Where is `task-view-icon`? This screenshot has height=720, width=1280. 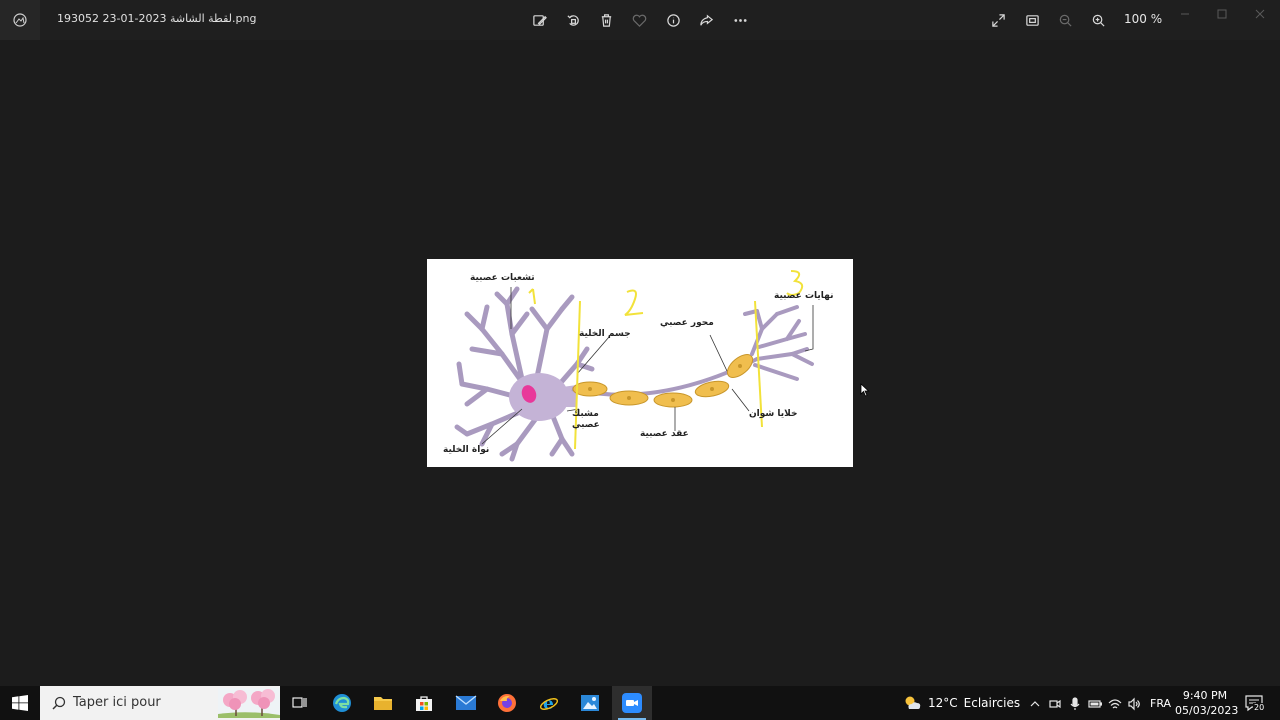
task-view-icon is located at coordinates (299, 702).